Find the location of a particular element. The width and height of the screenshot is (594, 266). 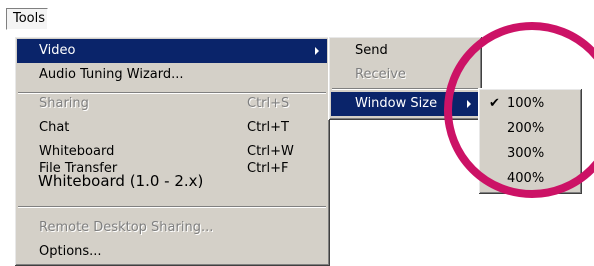

menu-item-window-size: Window Size is located at coordinates (405, 104).